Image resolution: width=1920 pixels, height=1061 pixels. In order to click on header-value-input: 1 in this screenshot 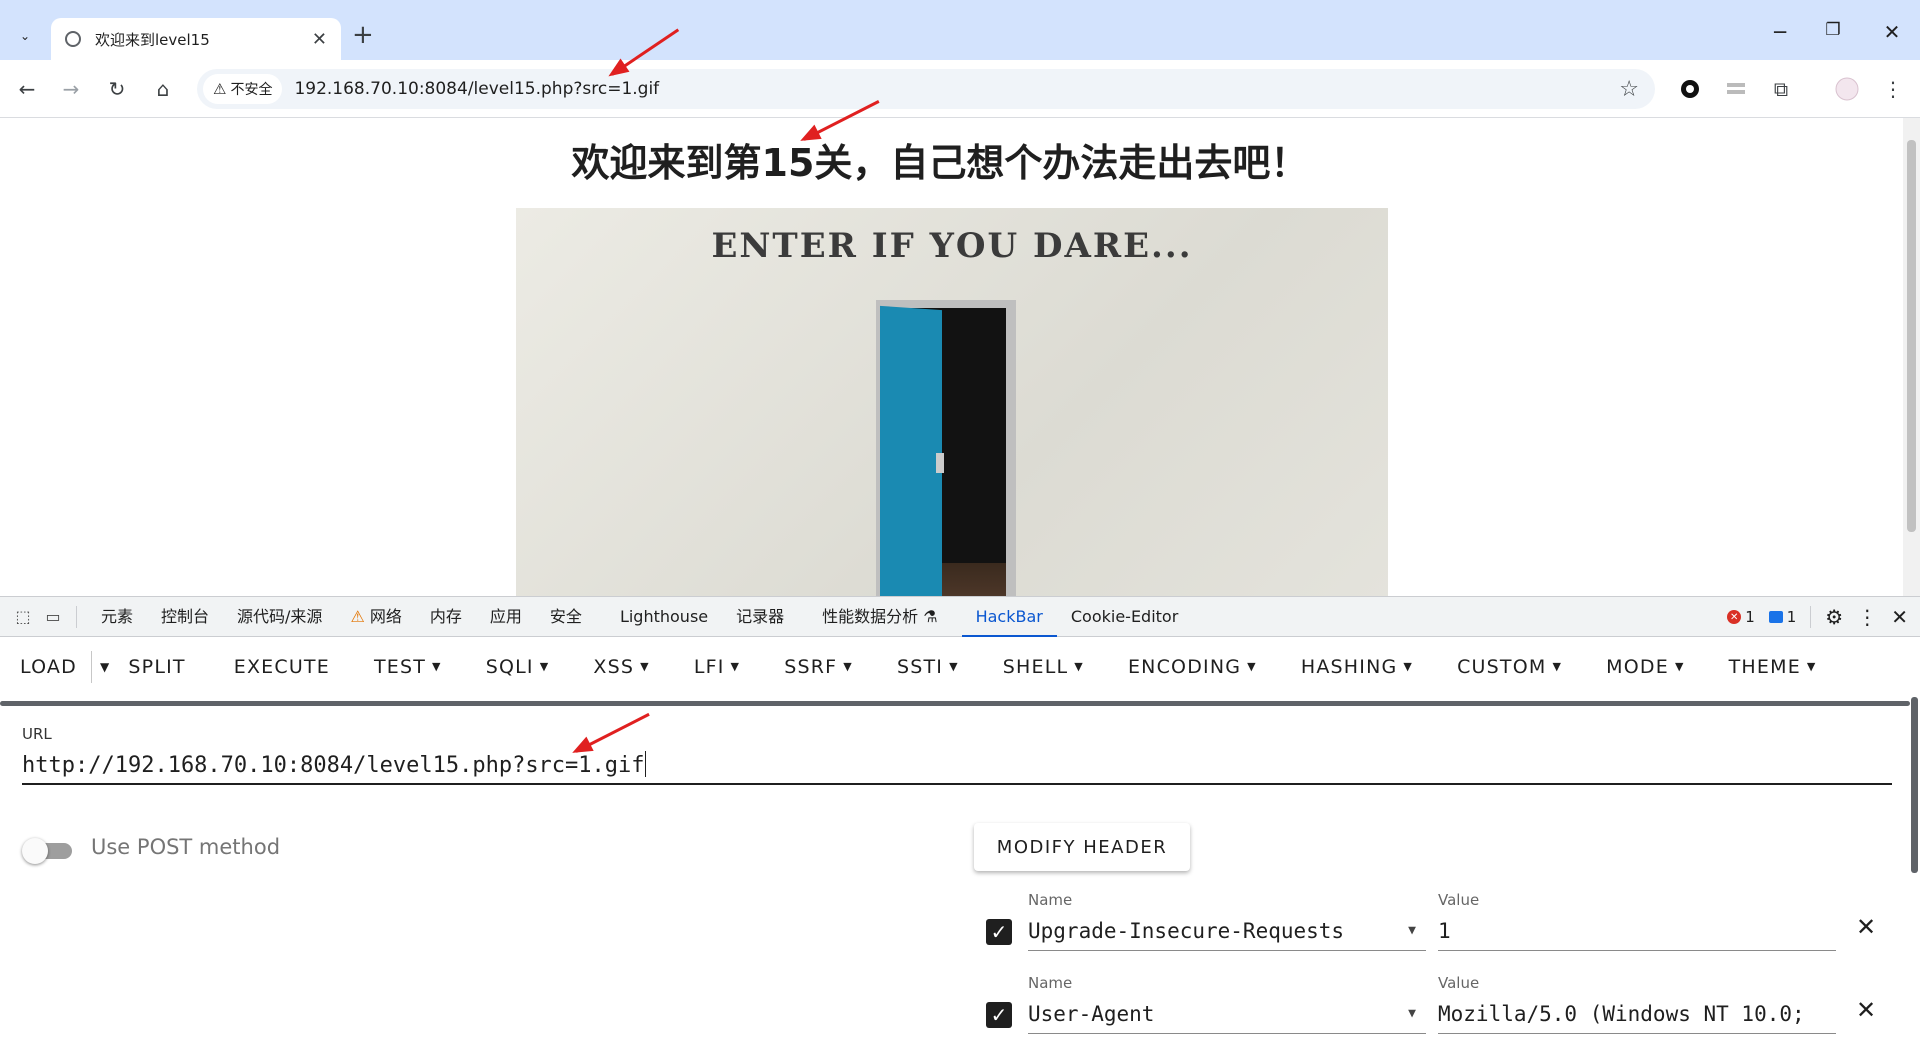, I will do `click(1637, 931)`.